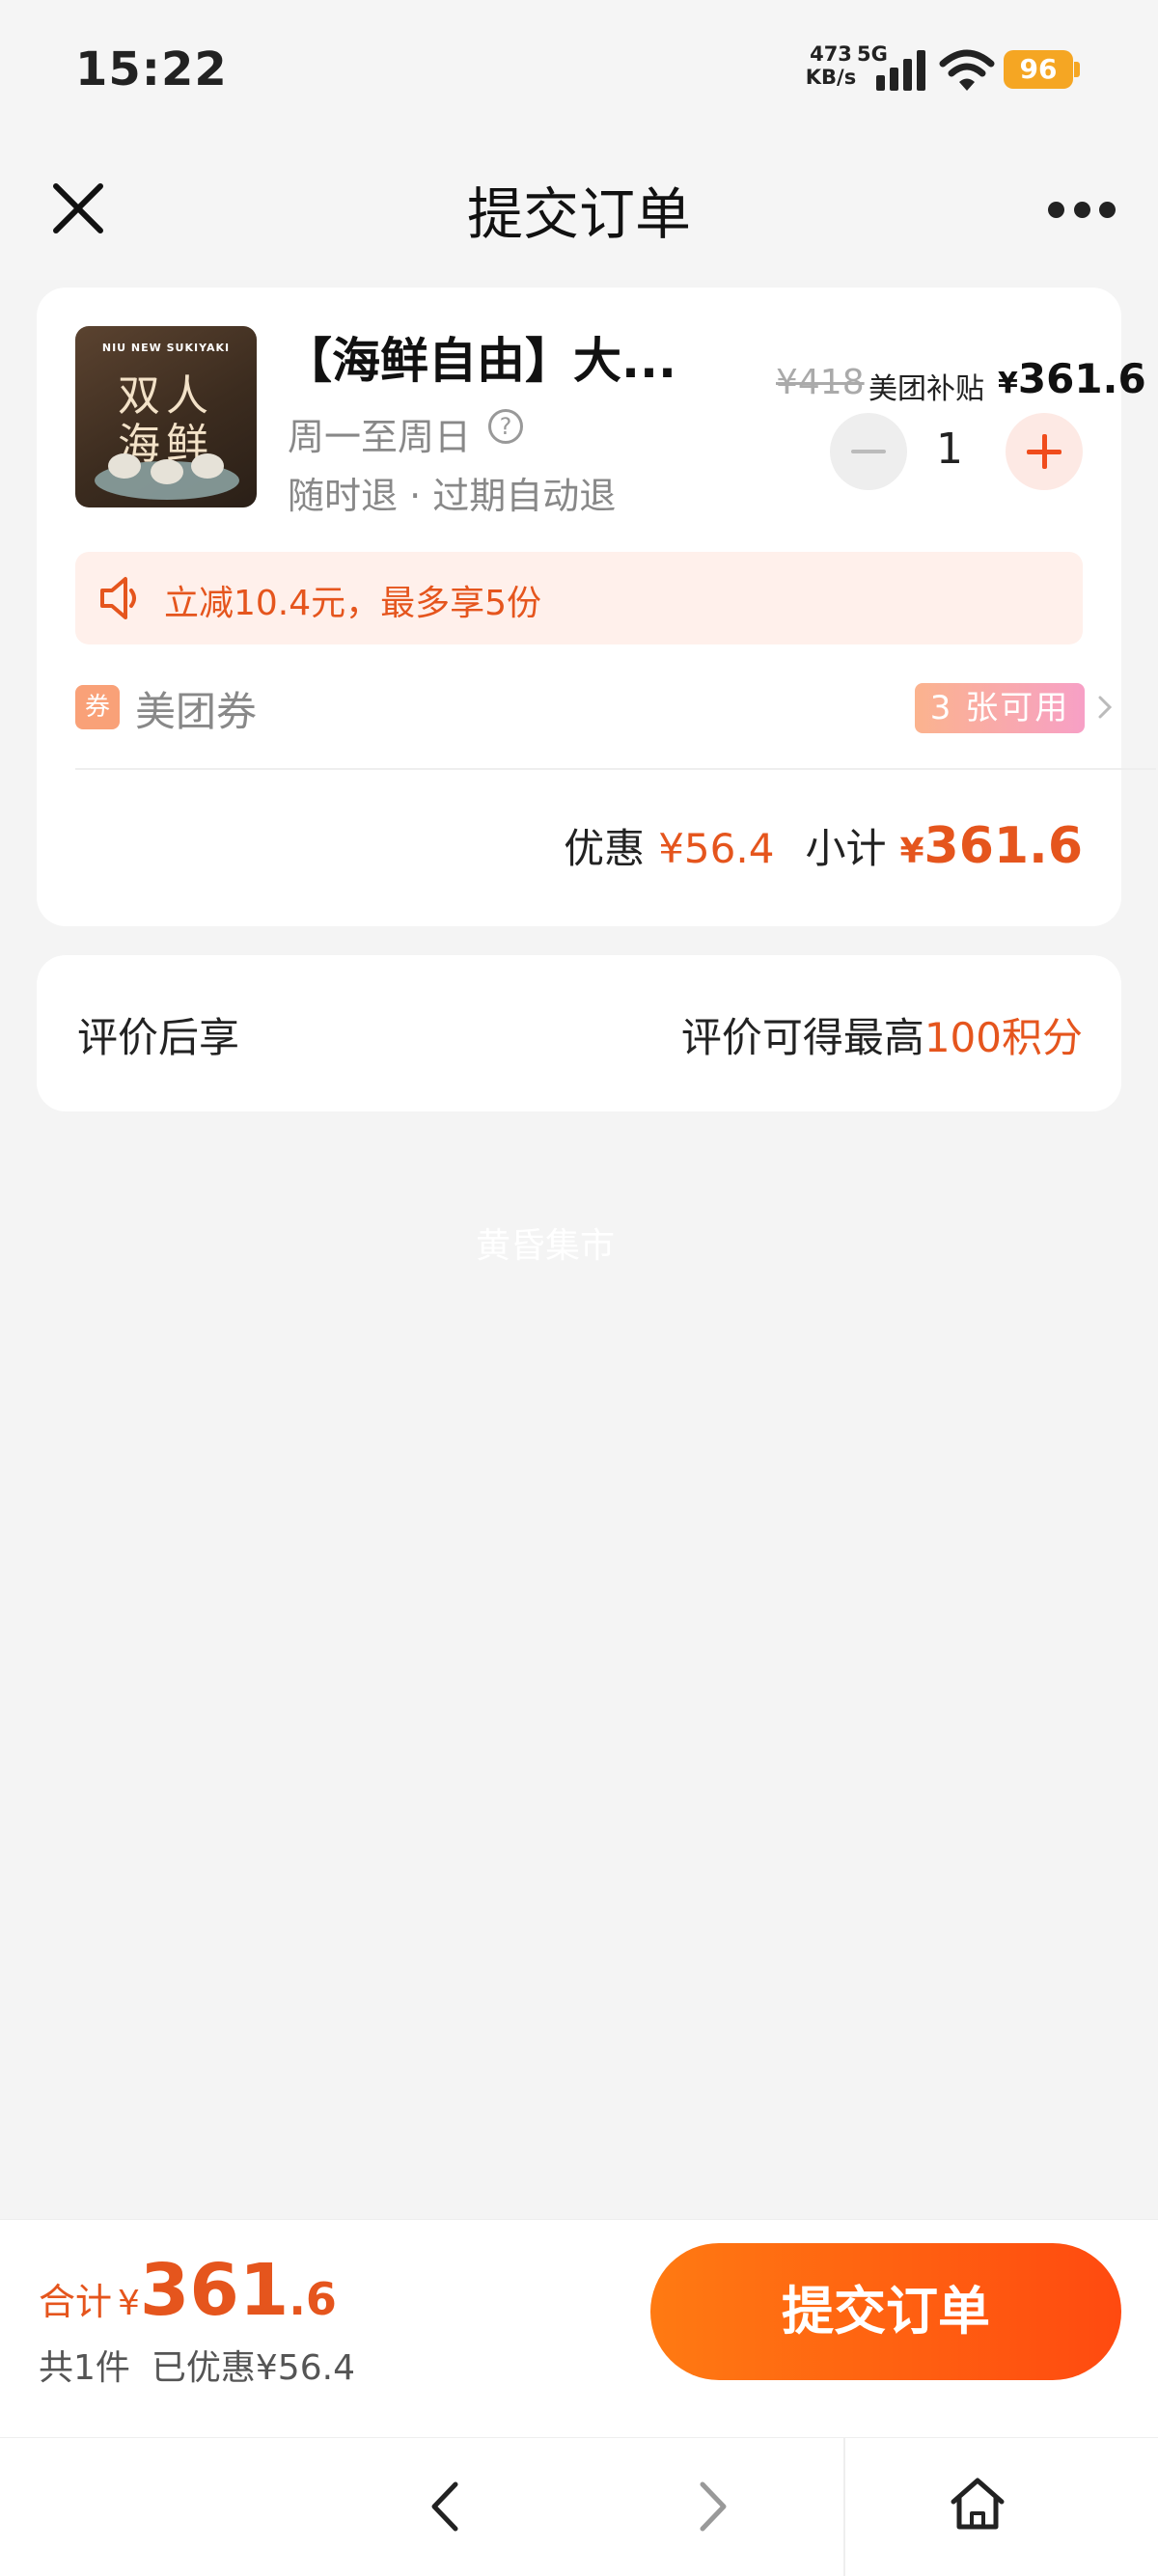  I want to click on subtotal-yen: ¥, so click(911, 851).